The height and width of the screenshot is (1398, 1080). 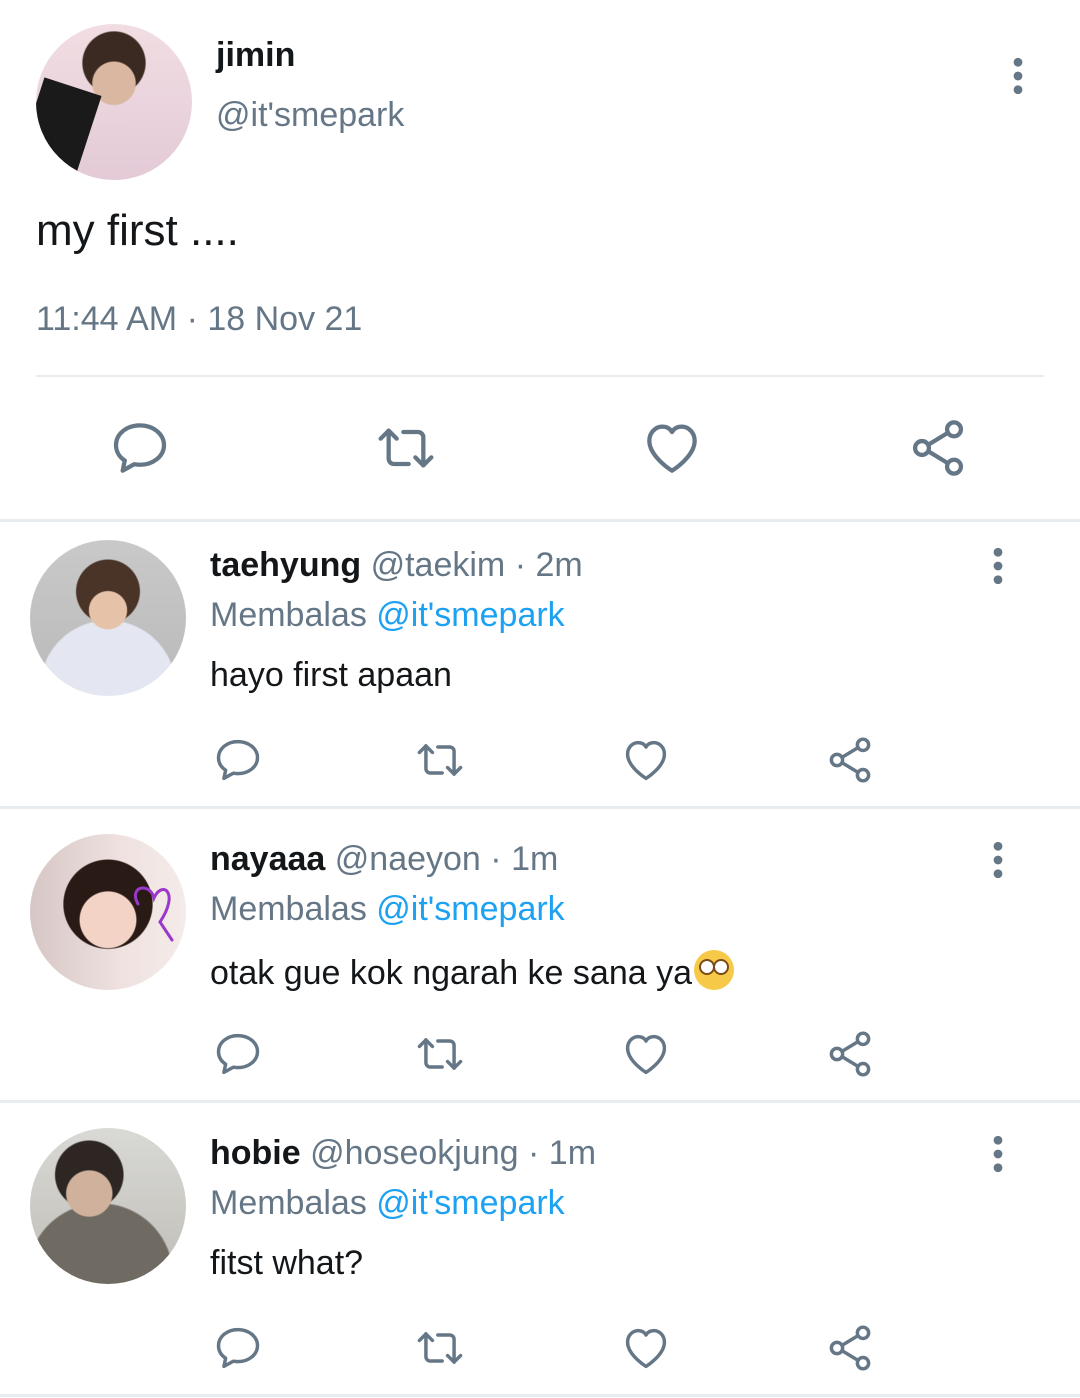 I want to click on author-name: hobie, so click(x=255, y=1153).